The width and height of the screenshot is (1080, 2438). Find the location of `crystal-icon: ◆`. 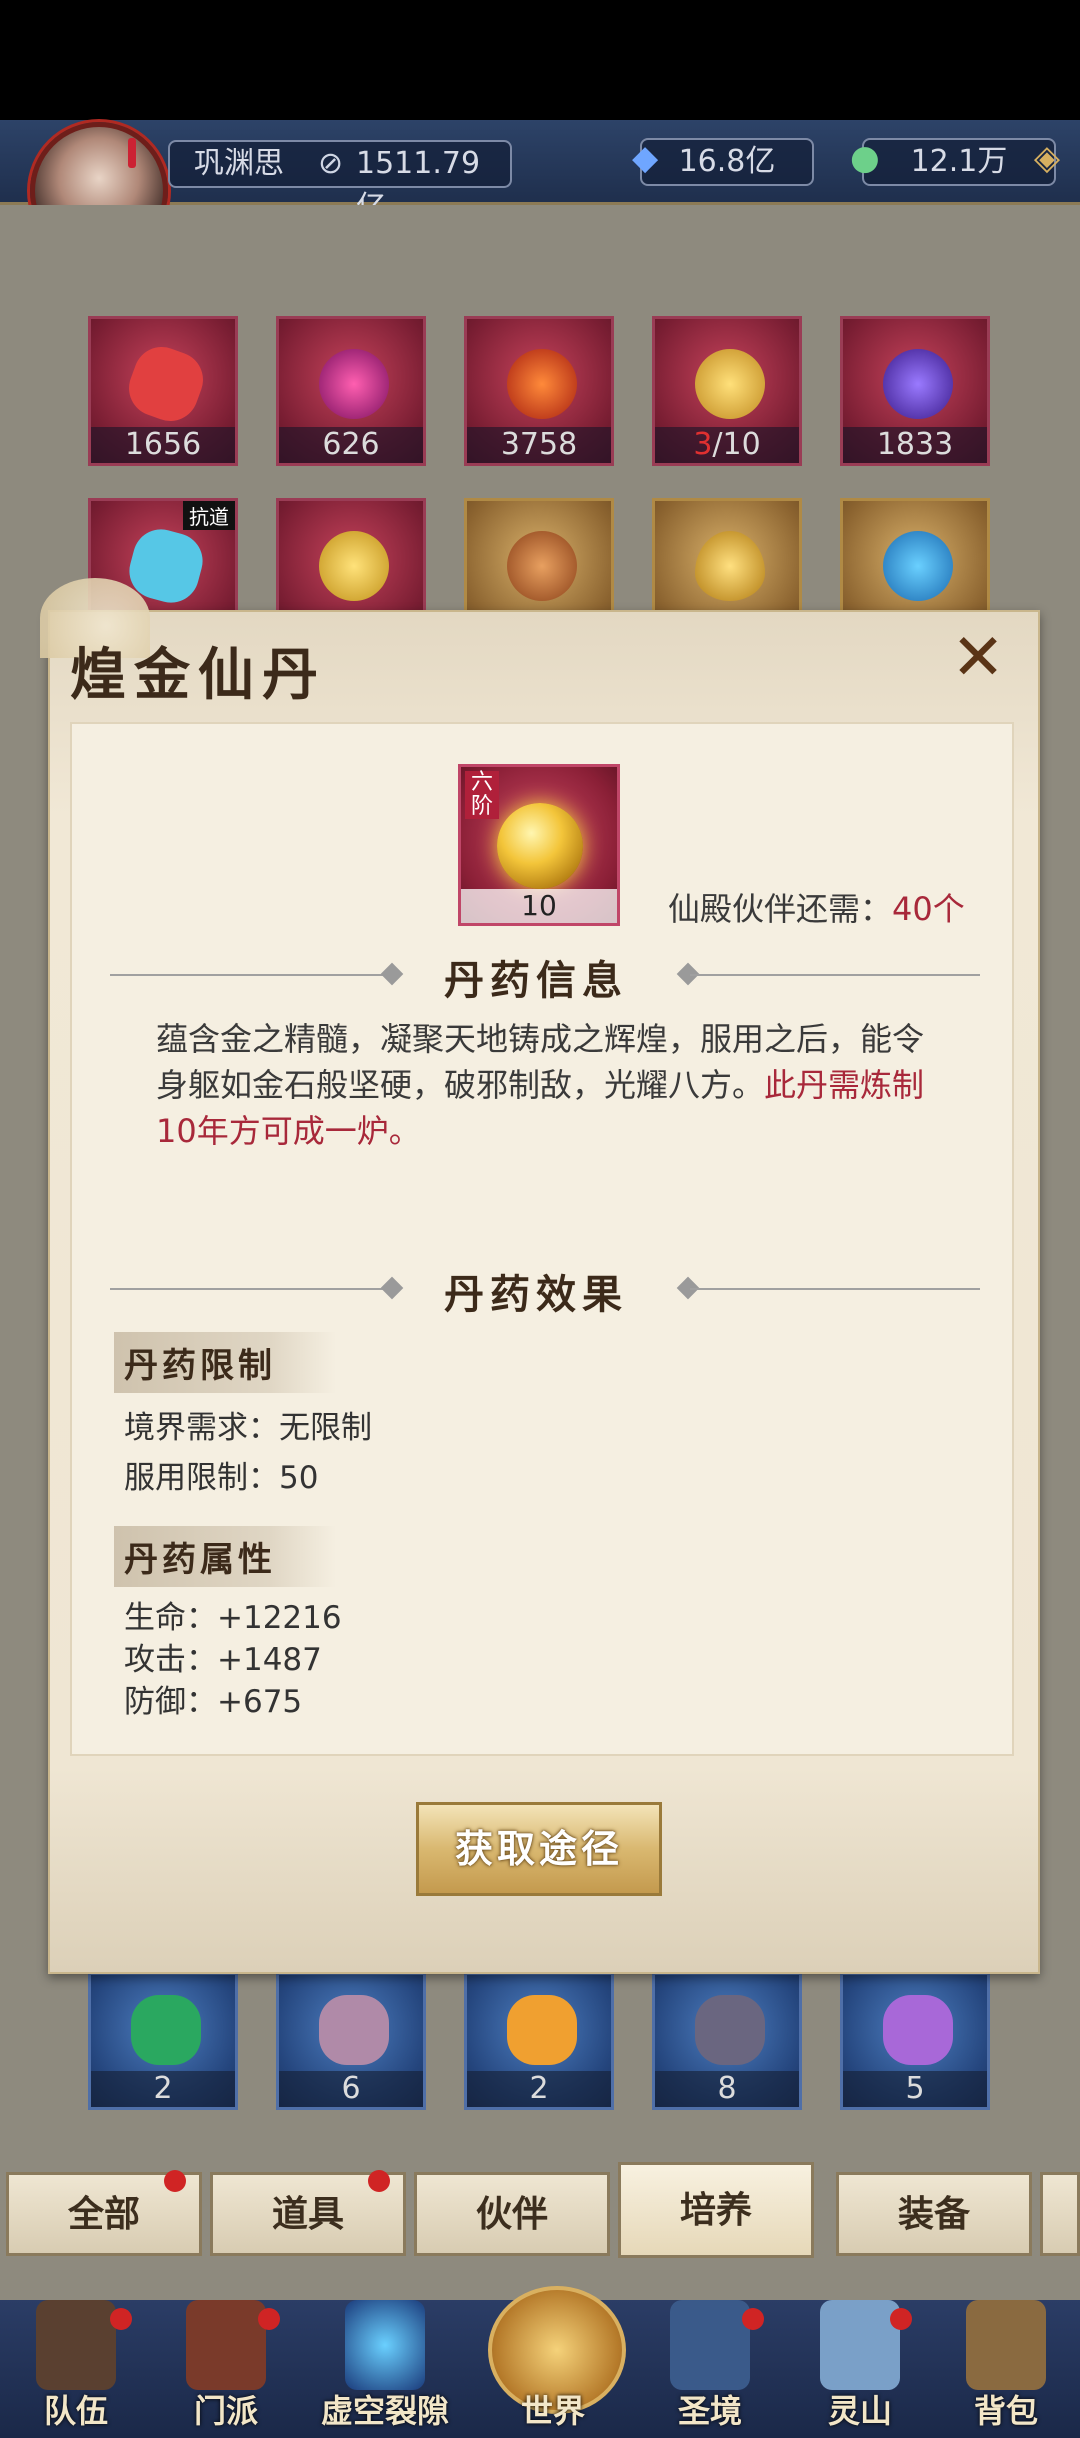

crystal-icon: ◆ is located at coordinates (645, 158).